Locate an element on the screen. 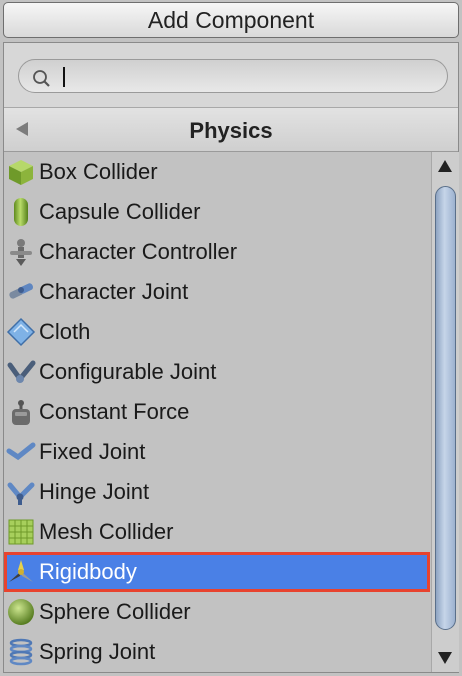  scroll-up-arrow-icon is located at coordinates (445, 166).